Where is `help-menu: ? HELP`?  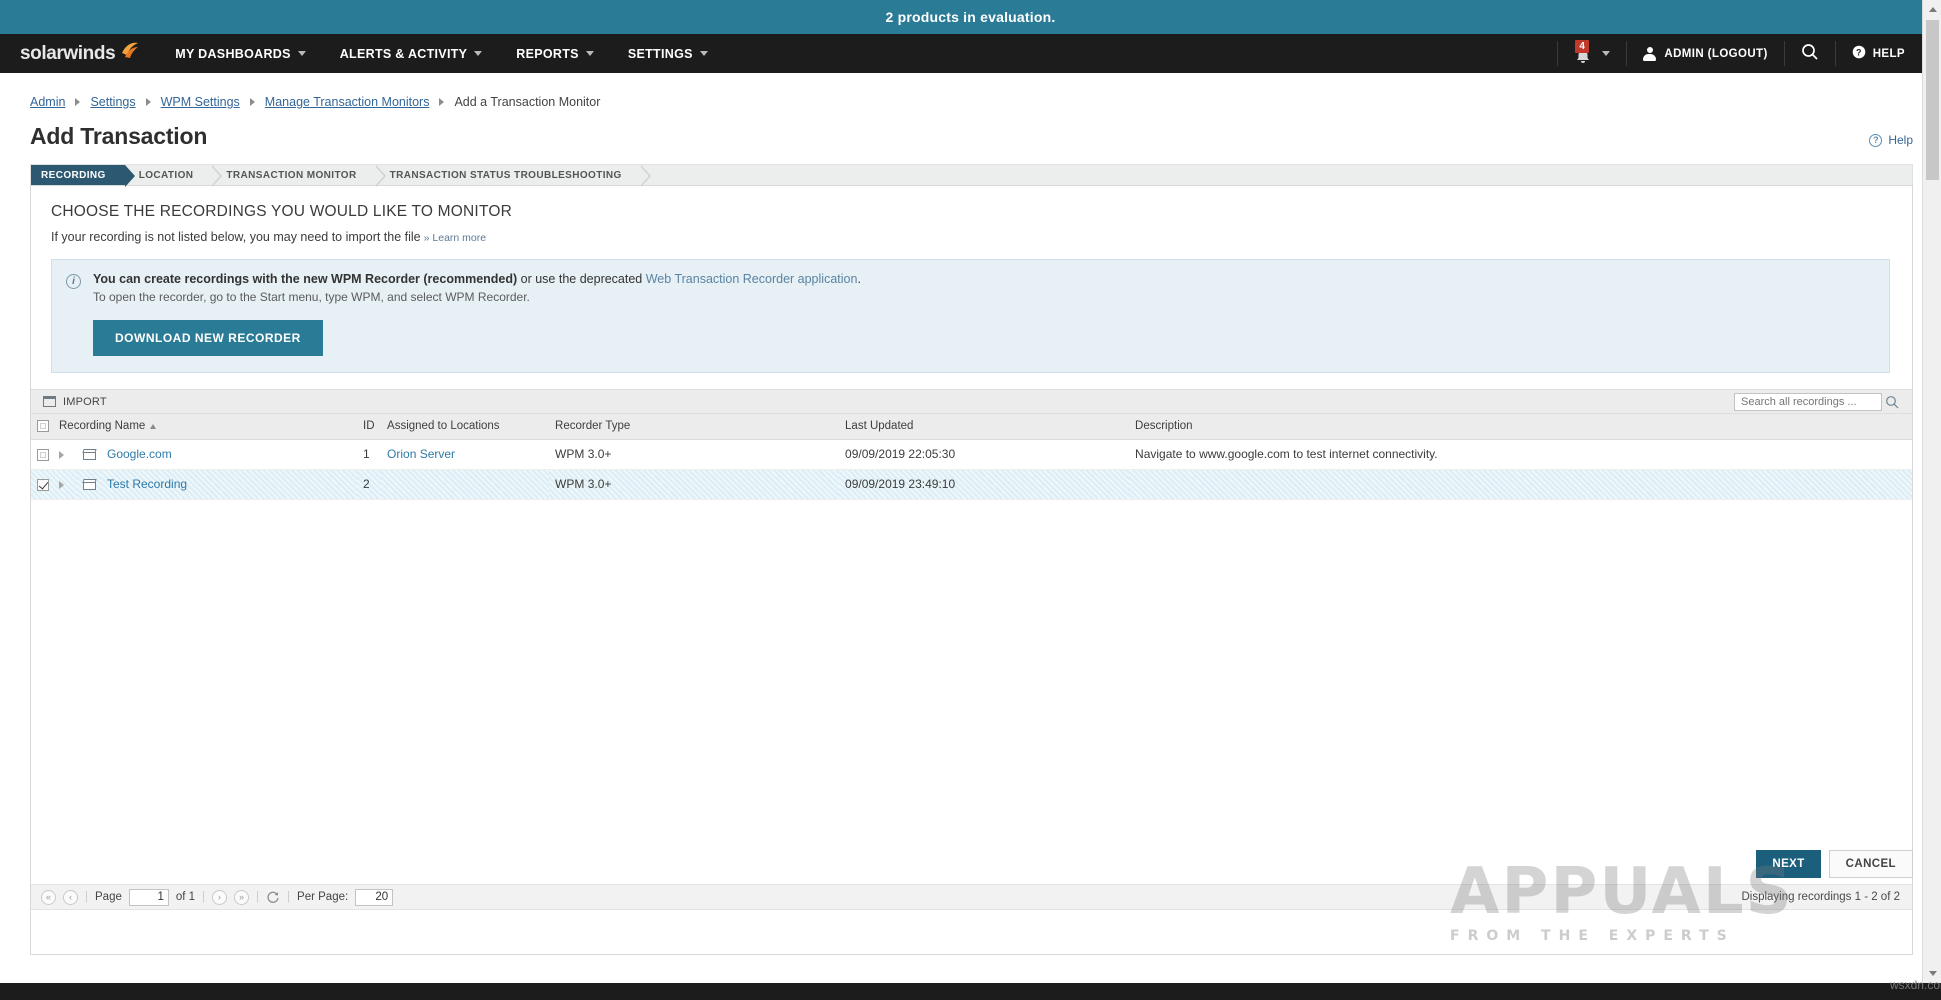
help-menu: ? HELP is located at coordinates (1878, 53).